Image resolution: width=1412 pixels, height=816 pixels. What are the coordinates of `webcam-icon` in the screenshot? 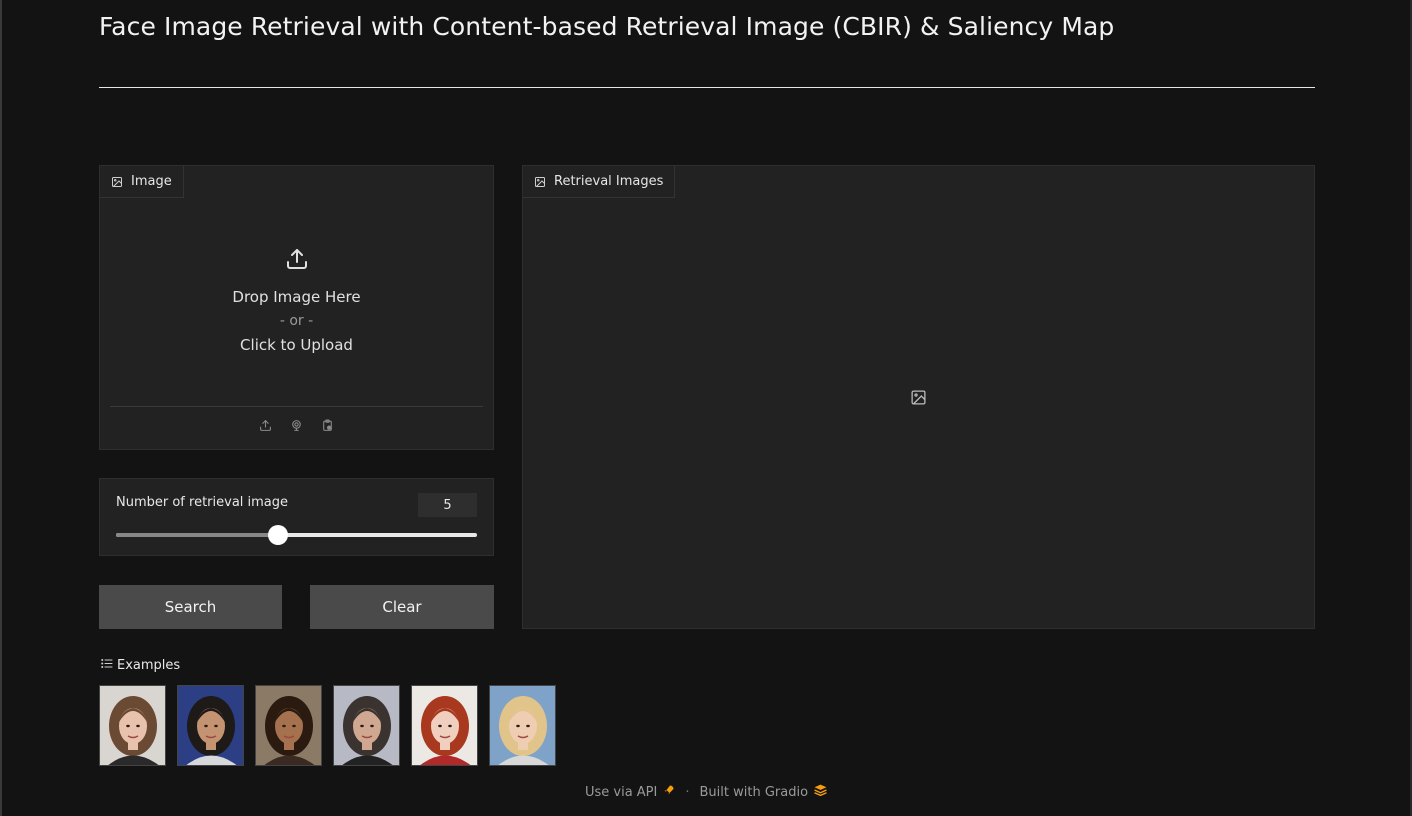 It's located at (296, 425).